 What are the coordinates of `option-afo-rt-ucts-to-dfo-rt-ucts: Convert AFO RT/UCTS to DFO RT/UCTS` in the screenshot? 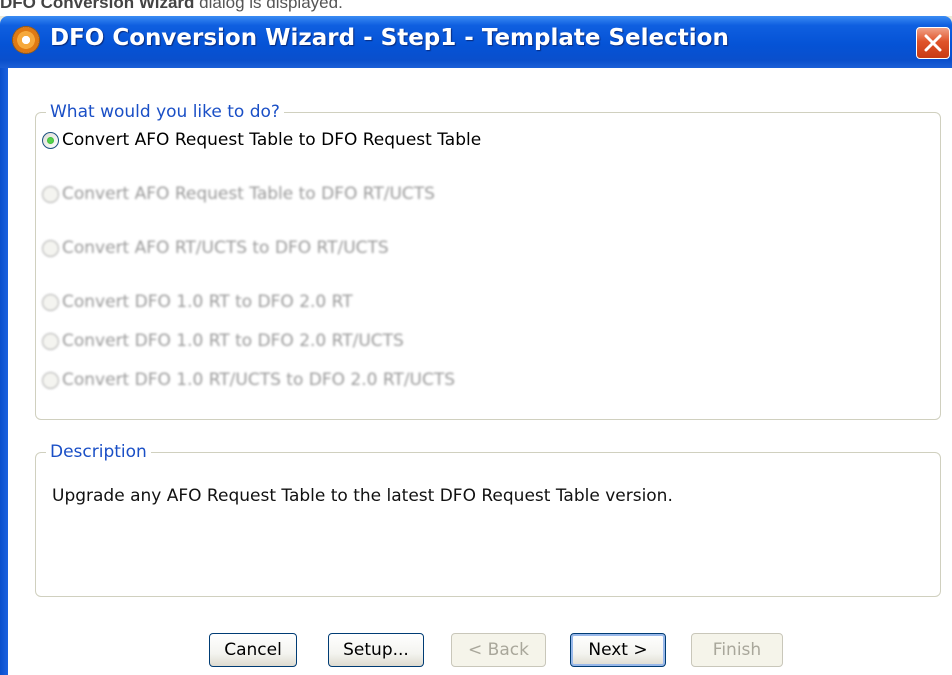 It's located at (215, 248).